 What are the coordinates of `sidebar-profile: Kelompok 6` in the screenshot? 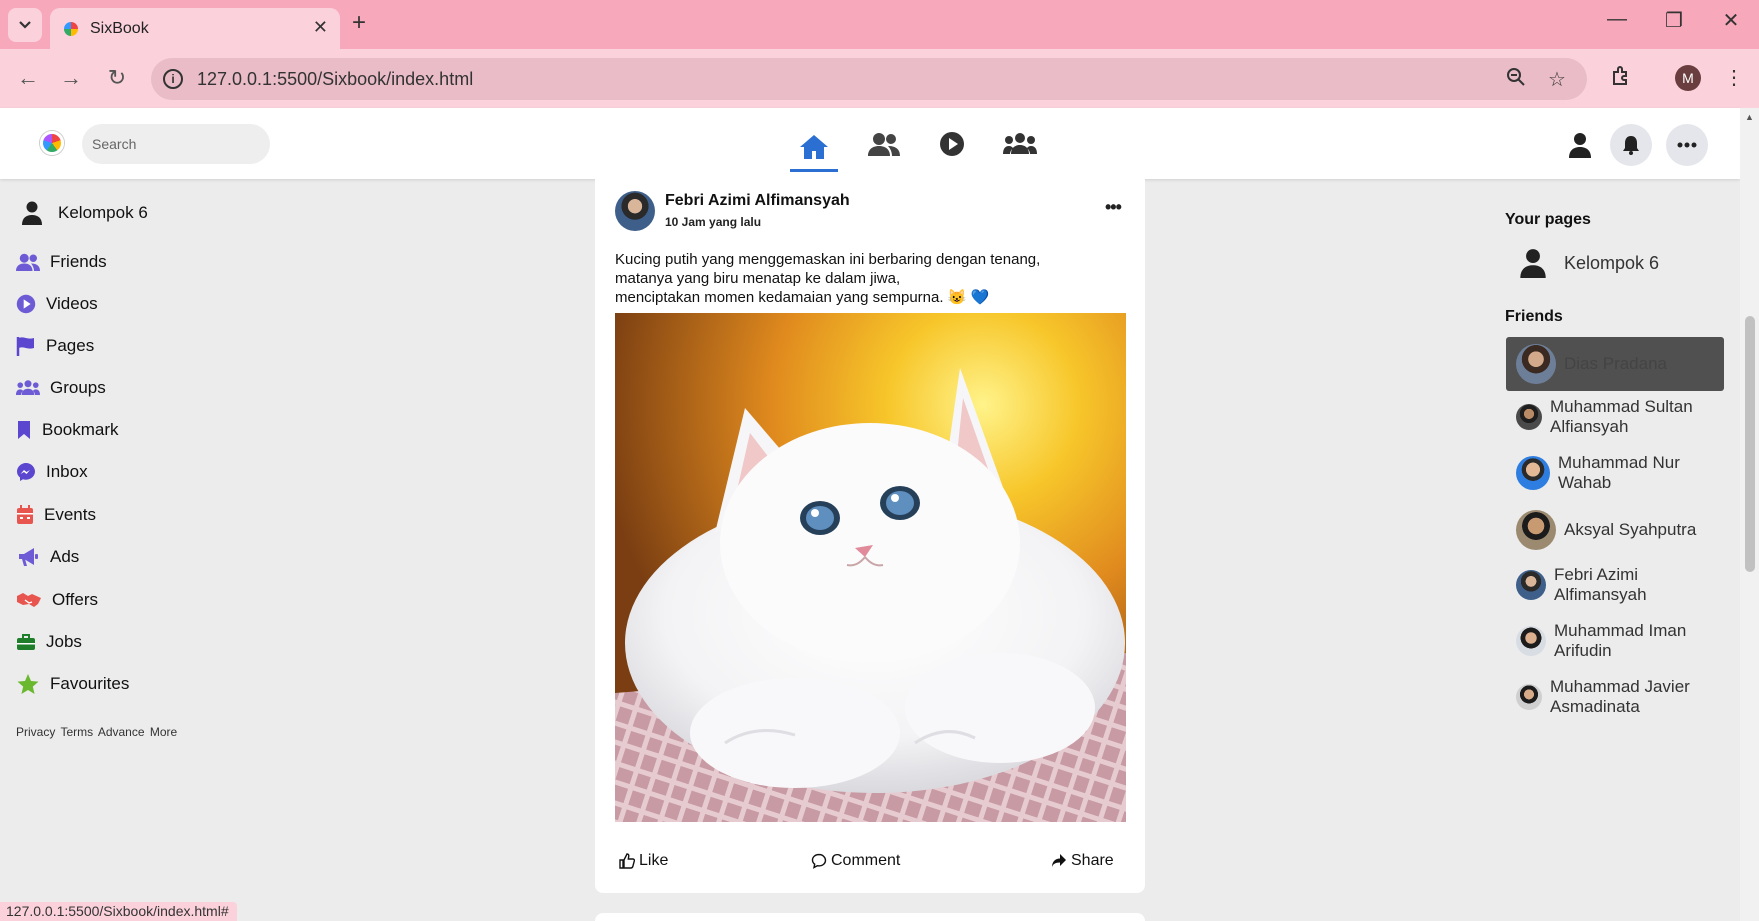 It's located at (84, 213).